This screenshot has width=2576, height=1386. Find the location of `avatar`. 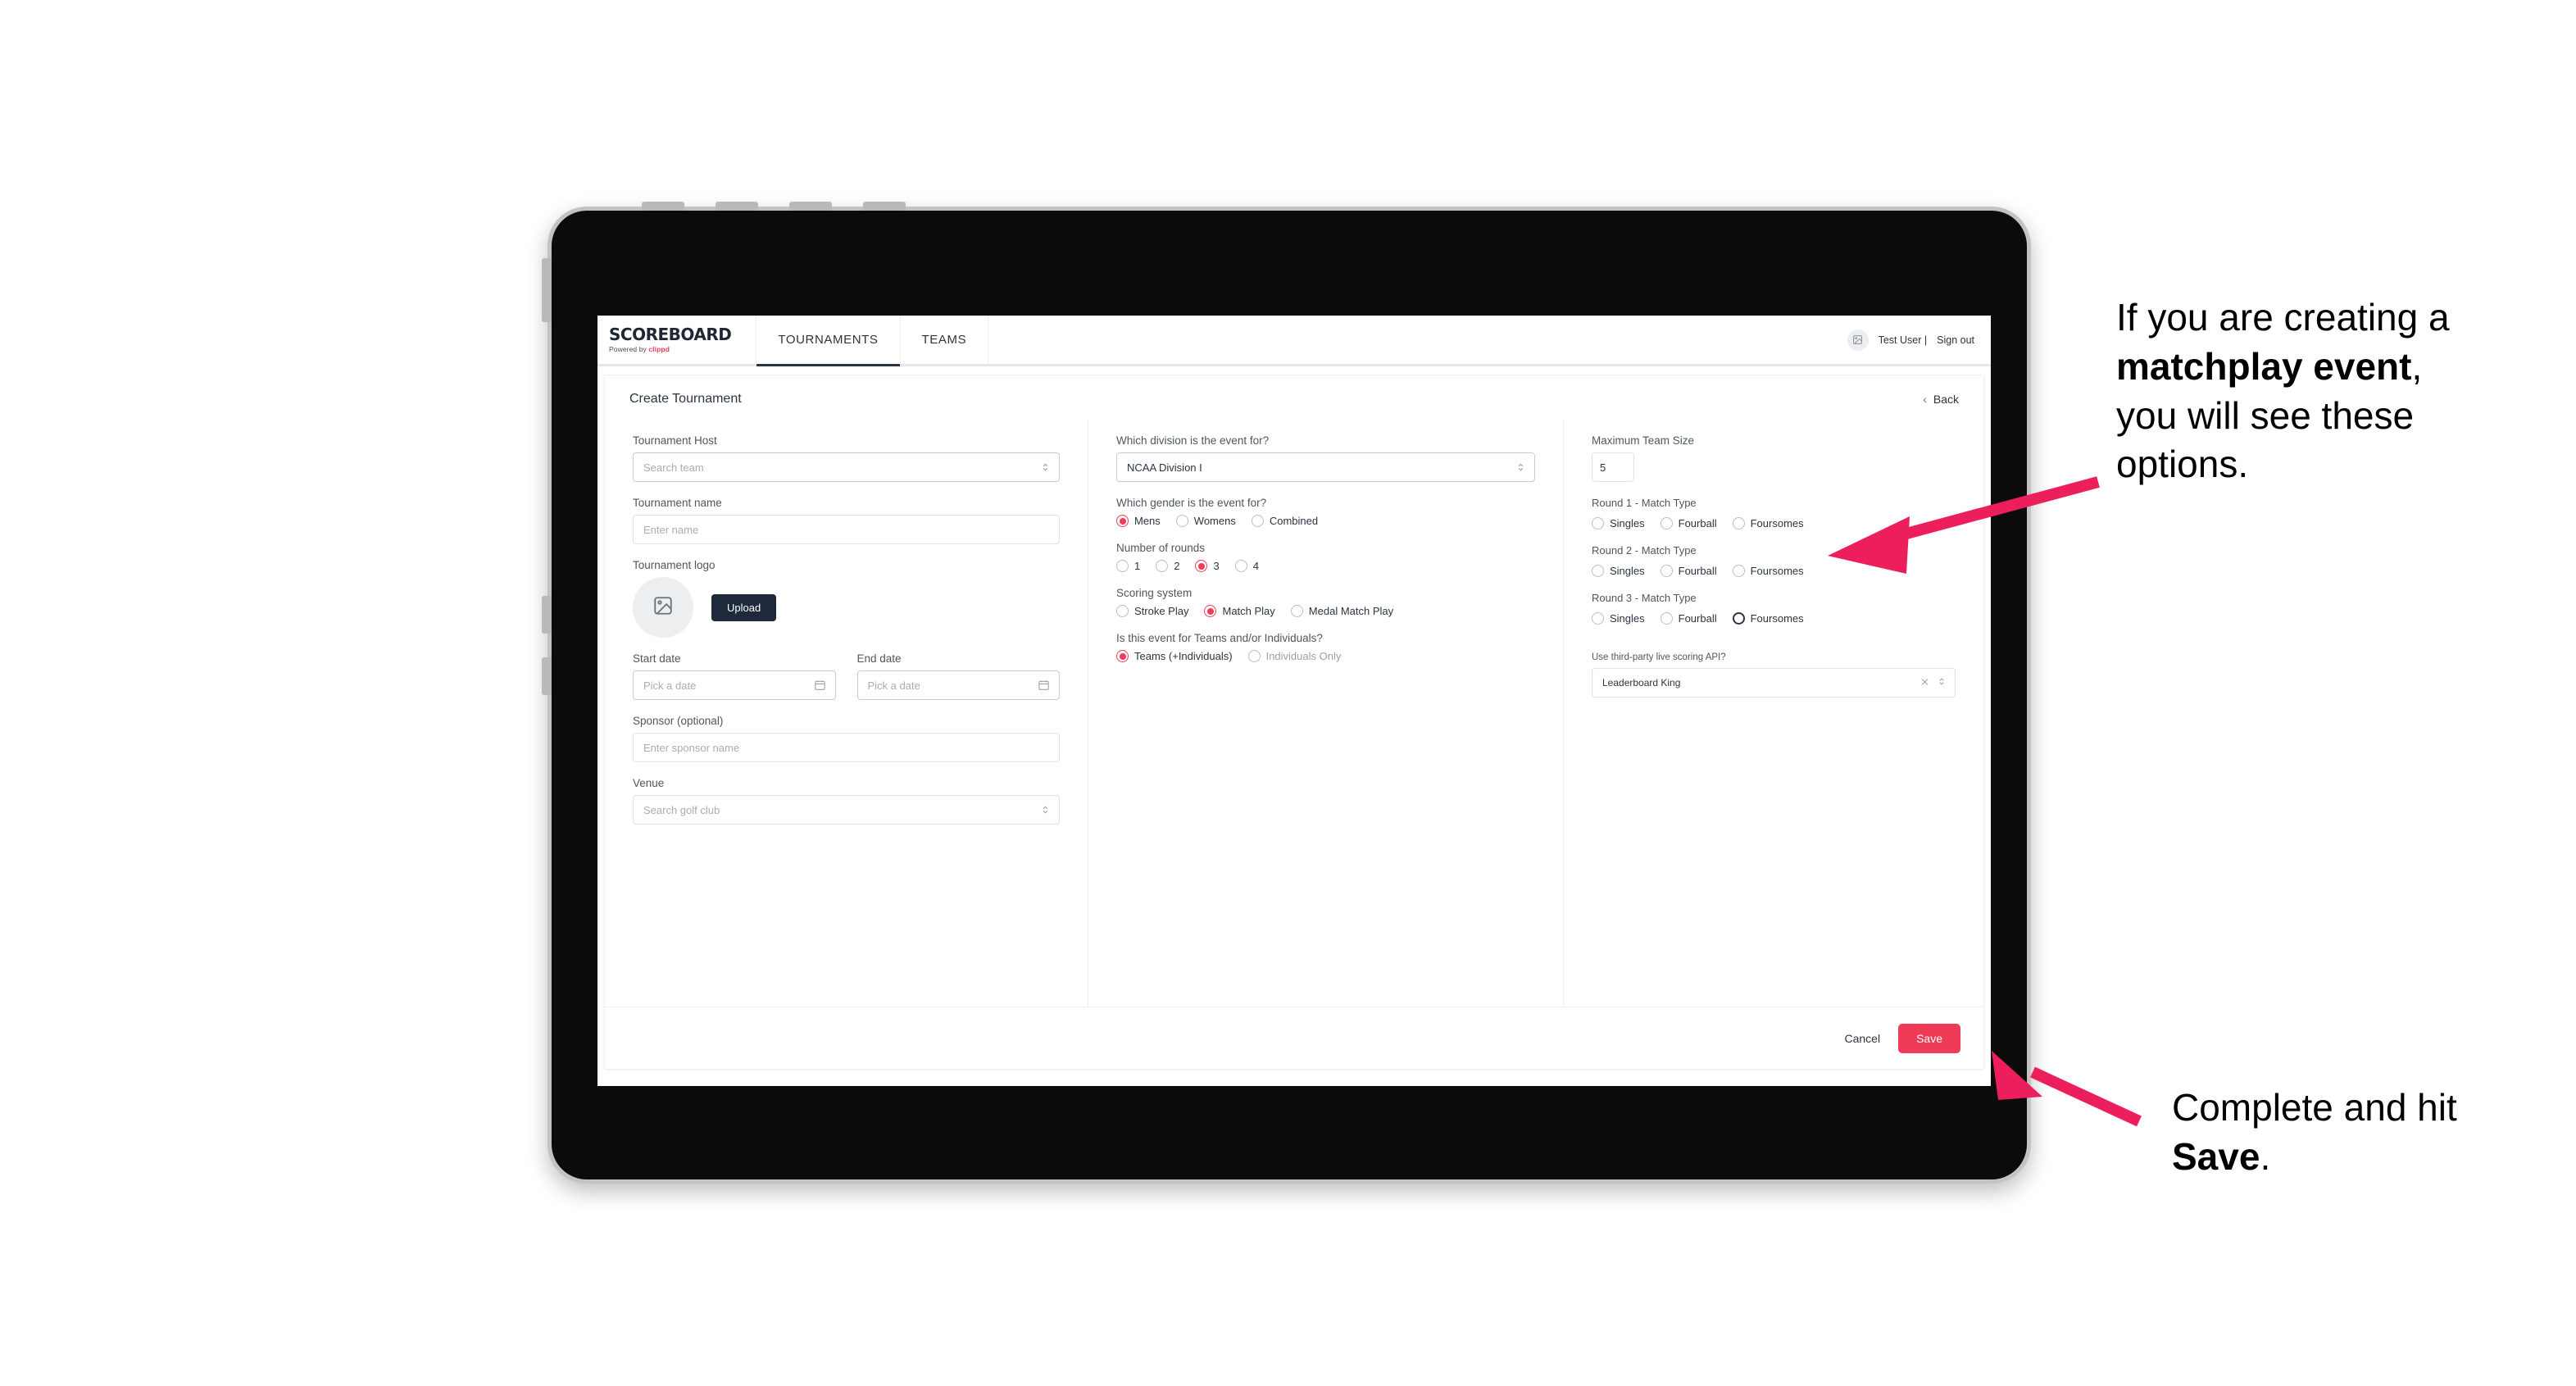

avatar is located at coordinates (1858, 340).